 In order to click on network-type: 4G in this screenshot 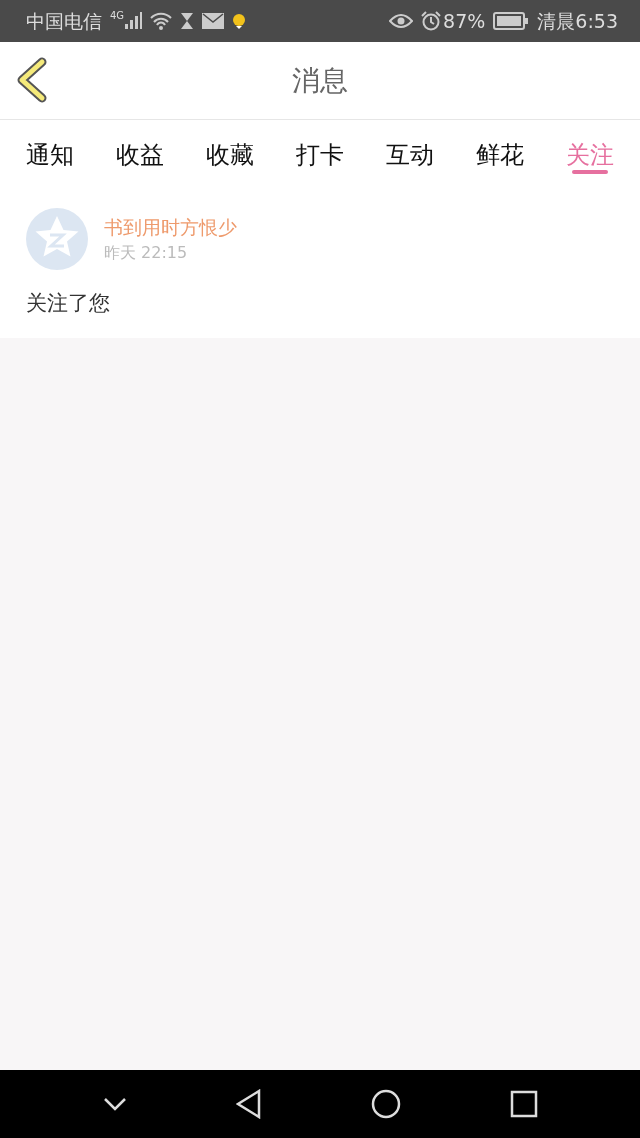, I will do `click(117, 16)`.